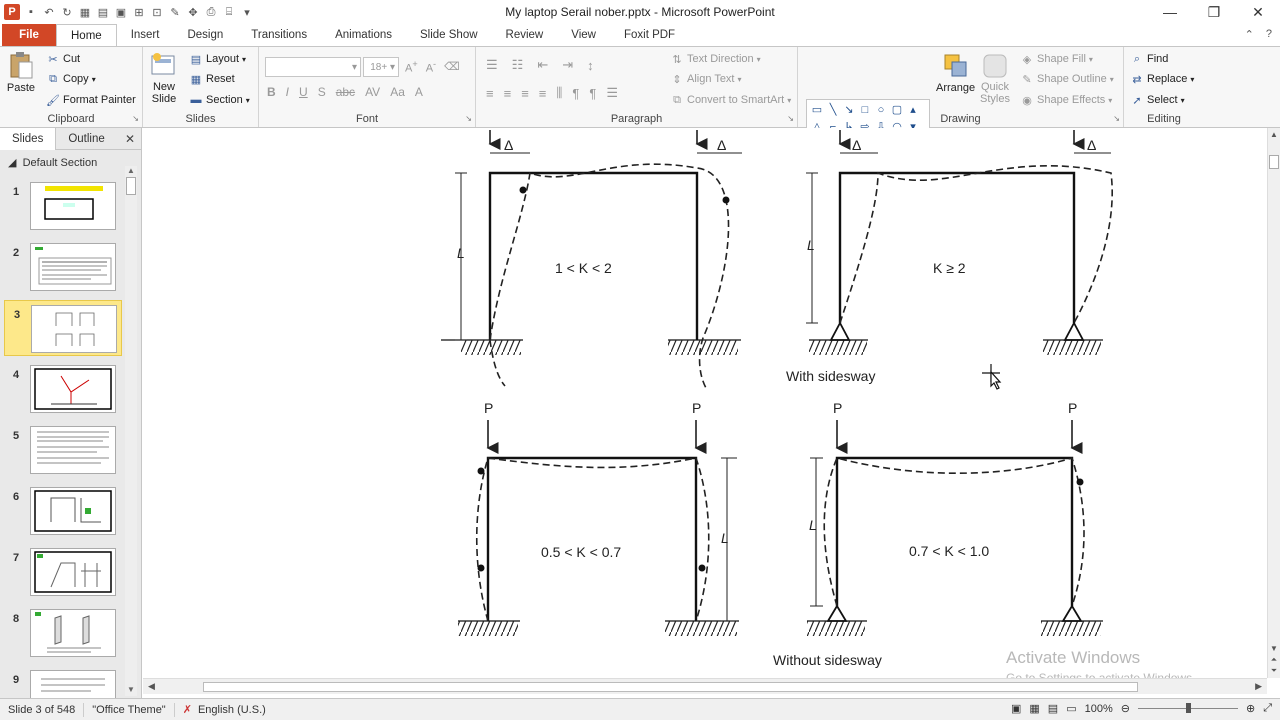  What do you see at coordinates (219, 100) in the screenshot?
I see `section-button: ▬ Section ▾` at bounding box center [219, 100].